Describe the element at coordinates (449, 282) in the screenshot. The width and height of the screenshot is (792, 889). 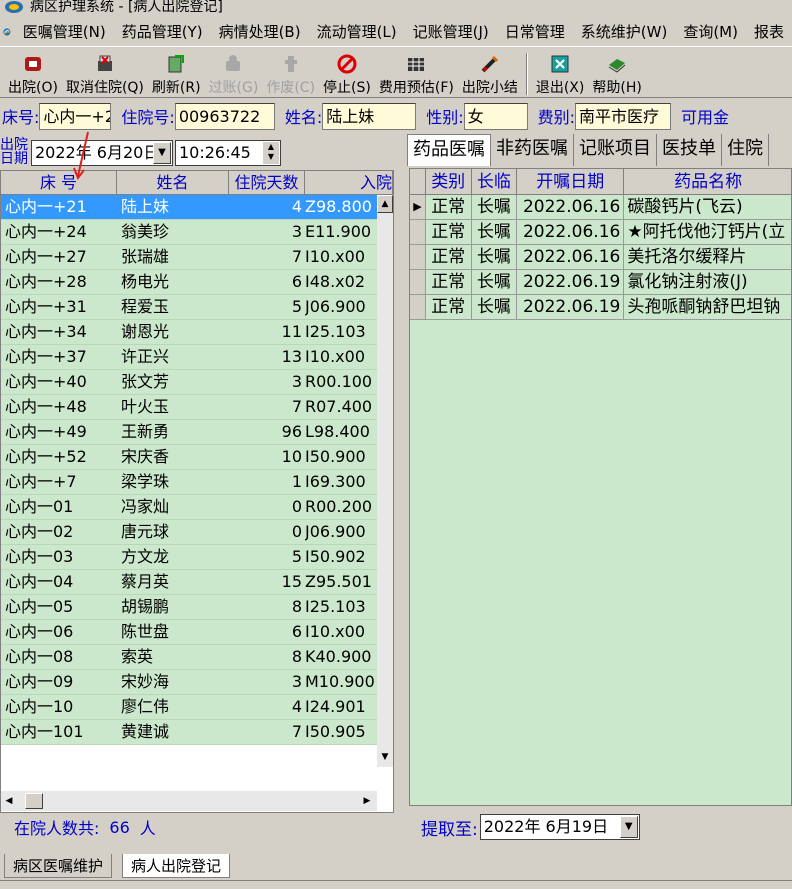
I see `category-cell: 正常` at that location.